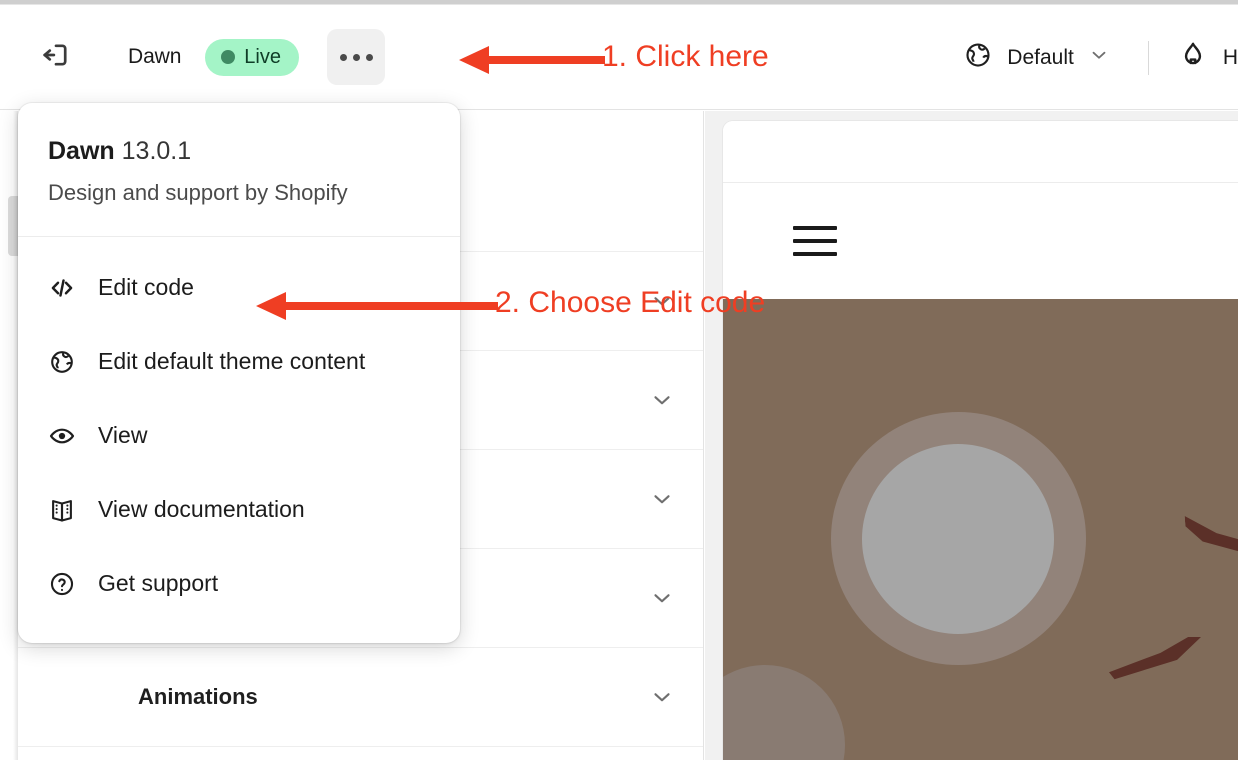  I want to click on popover-subtitle: Design and support by Shopify, so click(198, 192).